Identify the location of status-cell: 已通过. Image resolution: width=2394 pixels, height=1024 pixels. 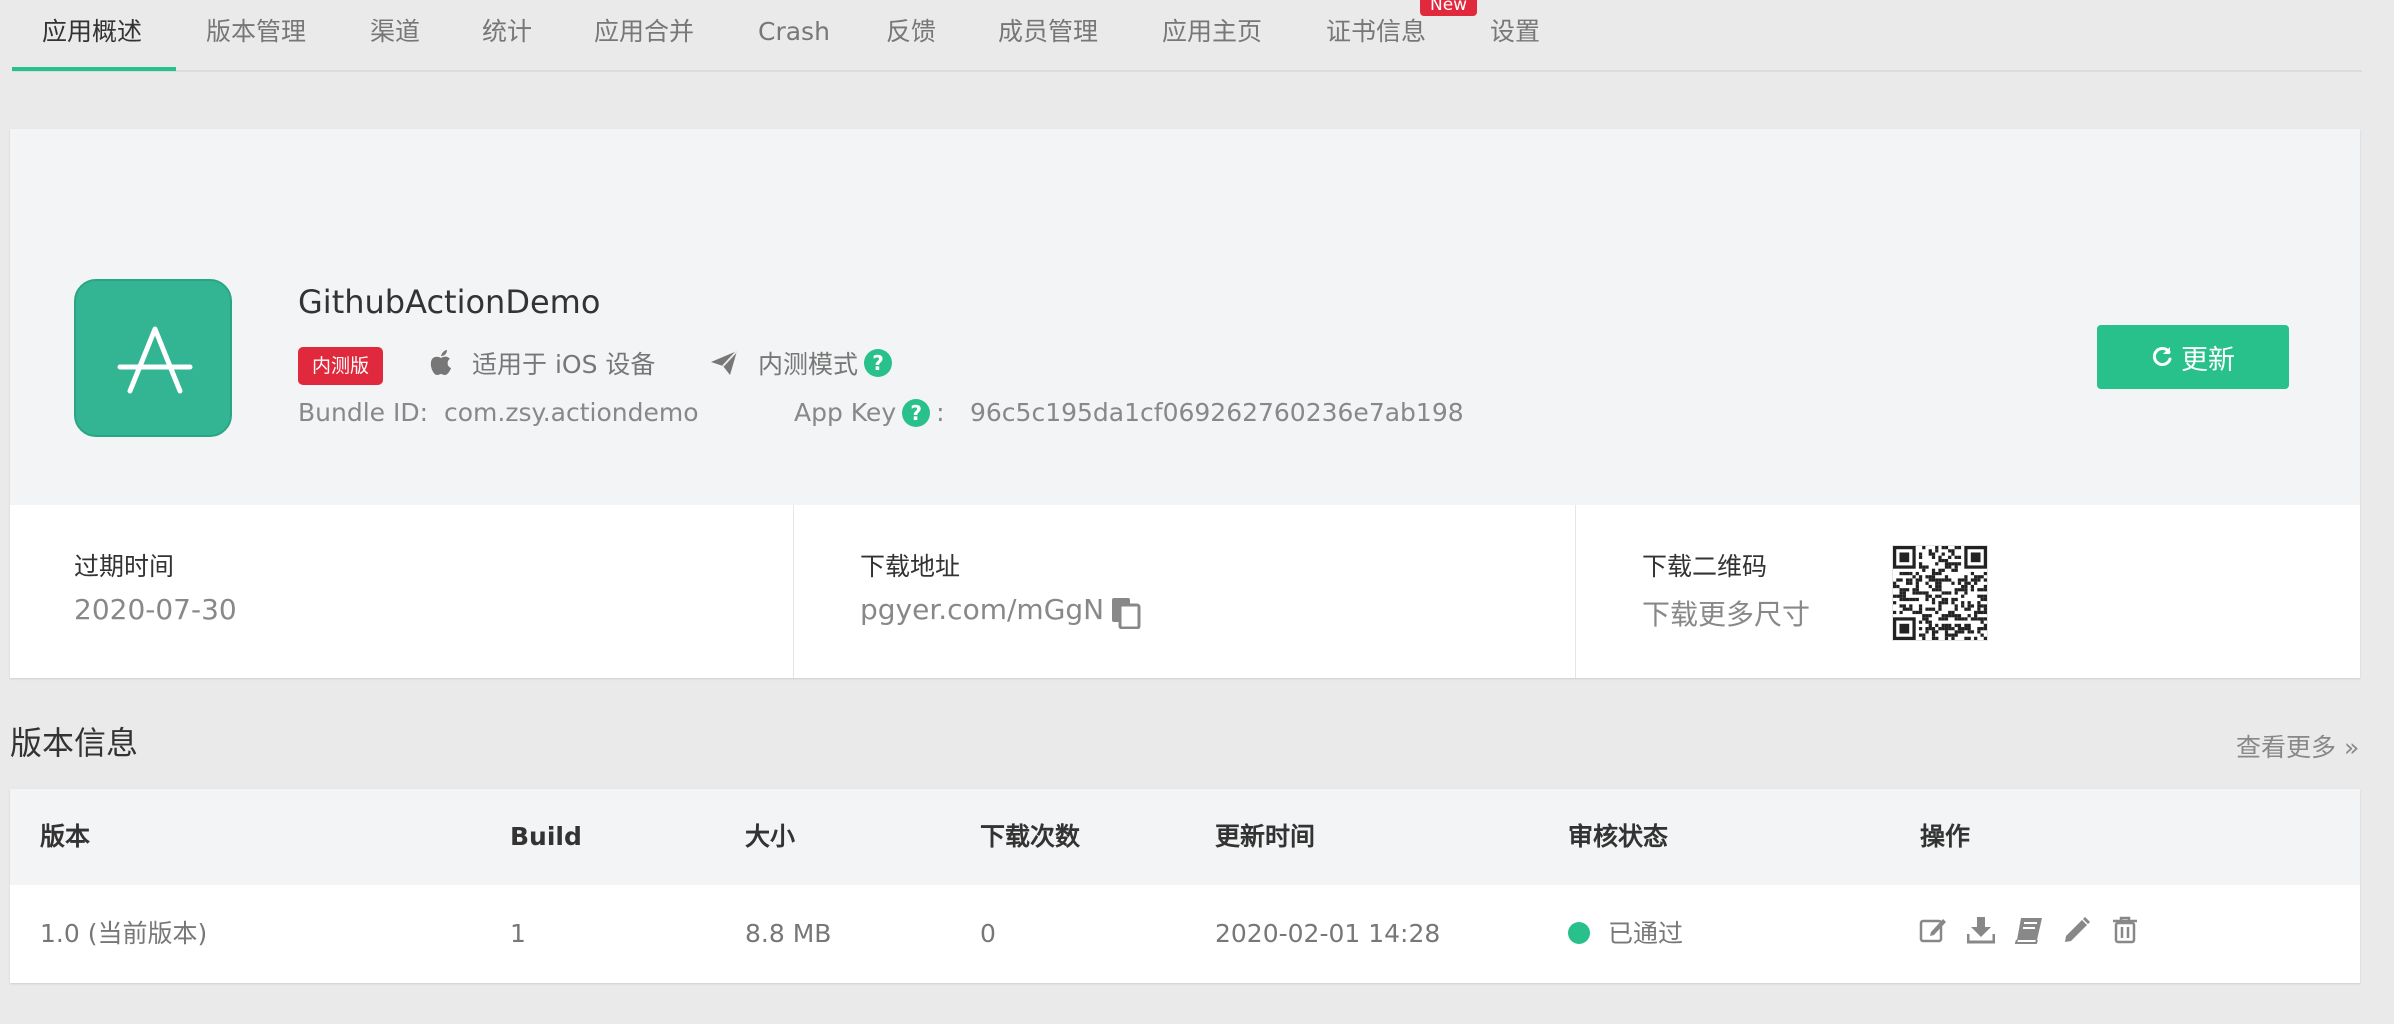
(1625, 934).